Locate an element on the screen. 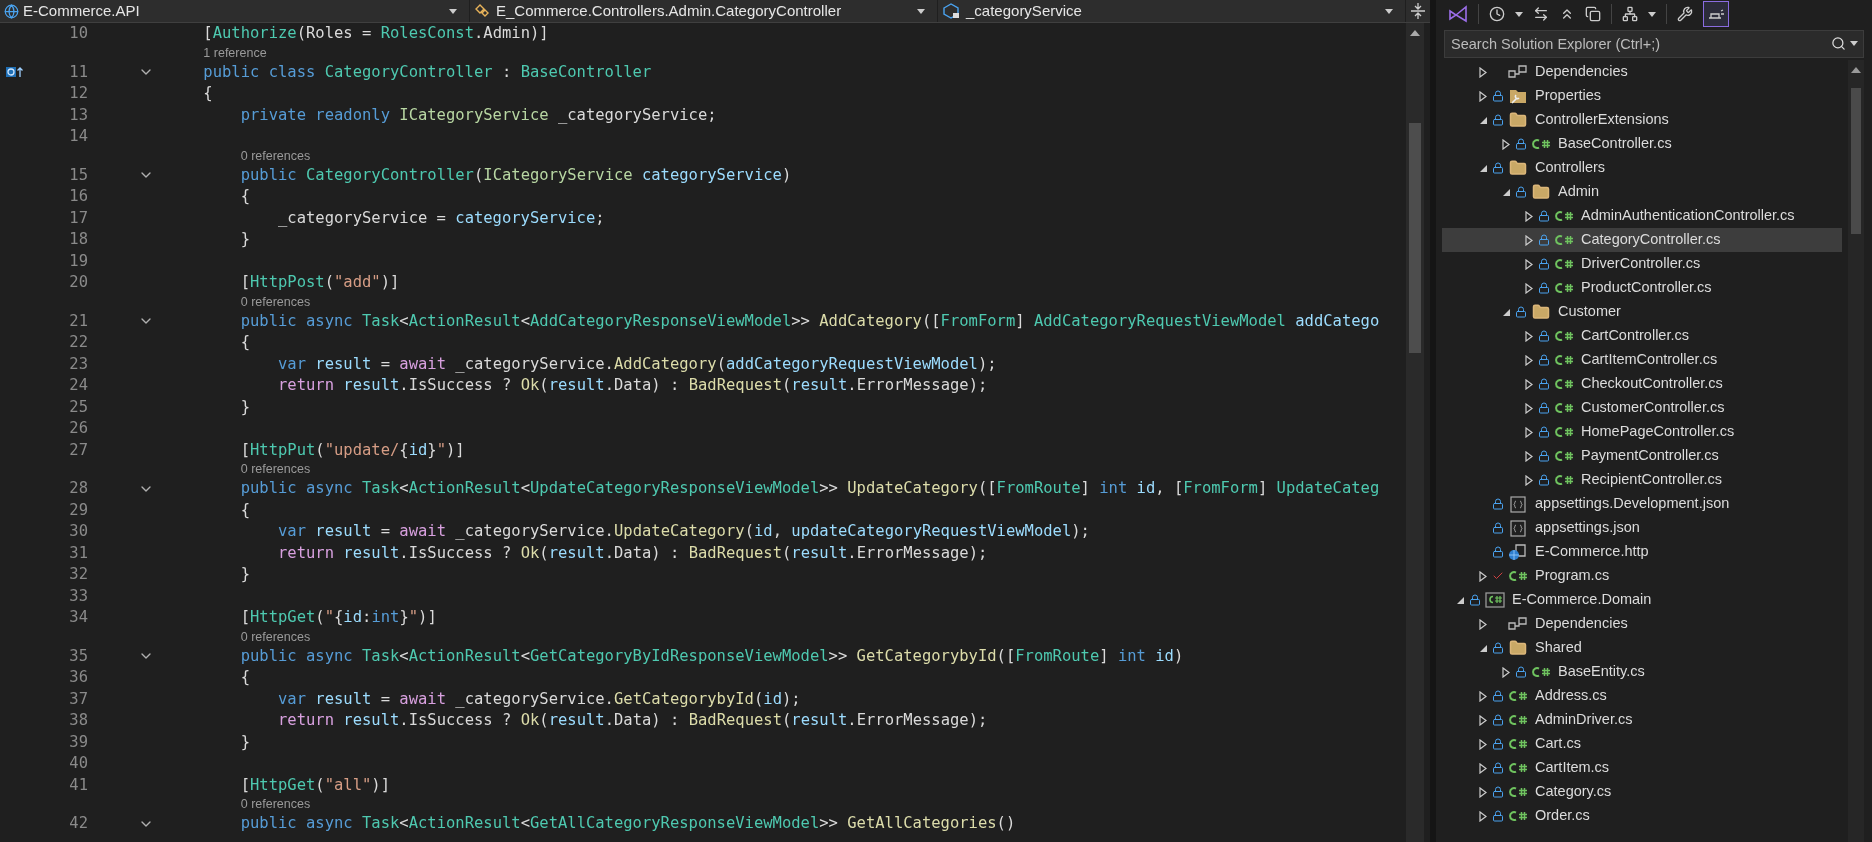  switch-views-icon is located at coordinates (1593, 14).